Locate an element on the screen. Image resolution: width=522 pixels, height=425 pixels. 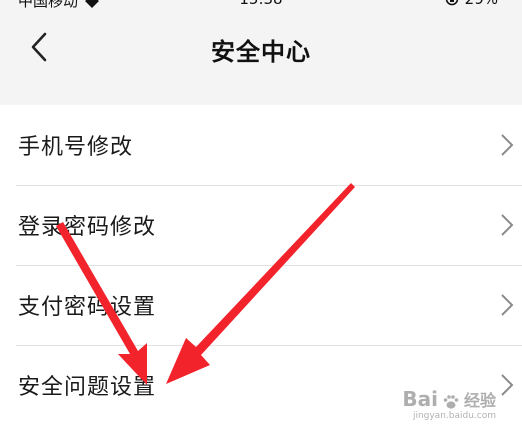
list-item-label: 安全问题设置 is located at coordinates (87, 387).